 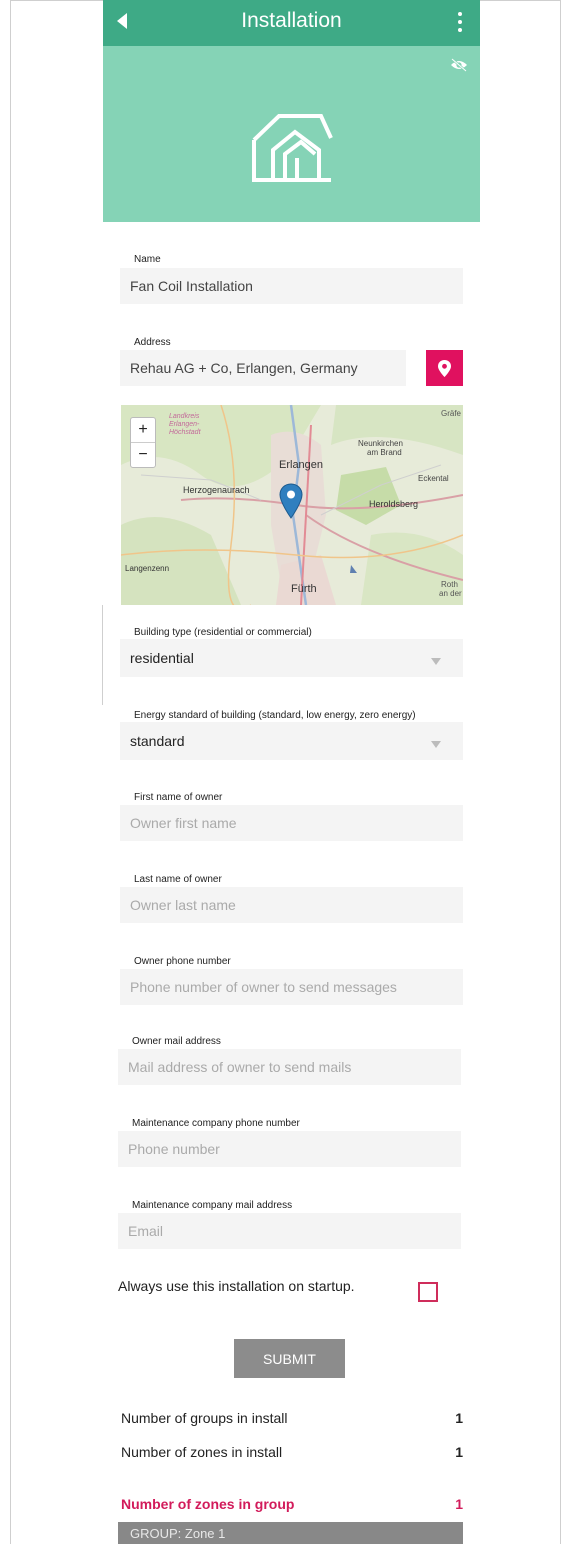 What do you see at coordinates (289, 1067) in the screenshot?
I see `owner-mail-input: Mail address of owner to send mails` at bounding box center [289, 1067].